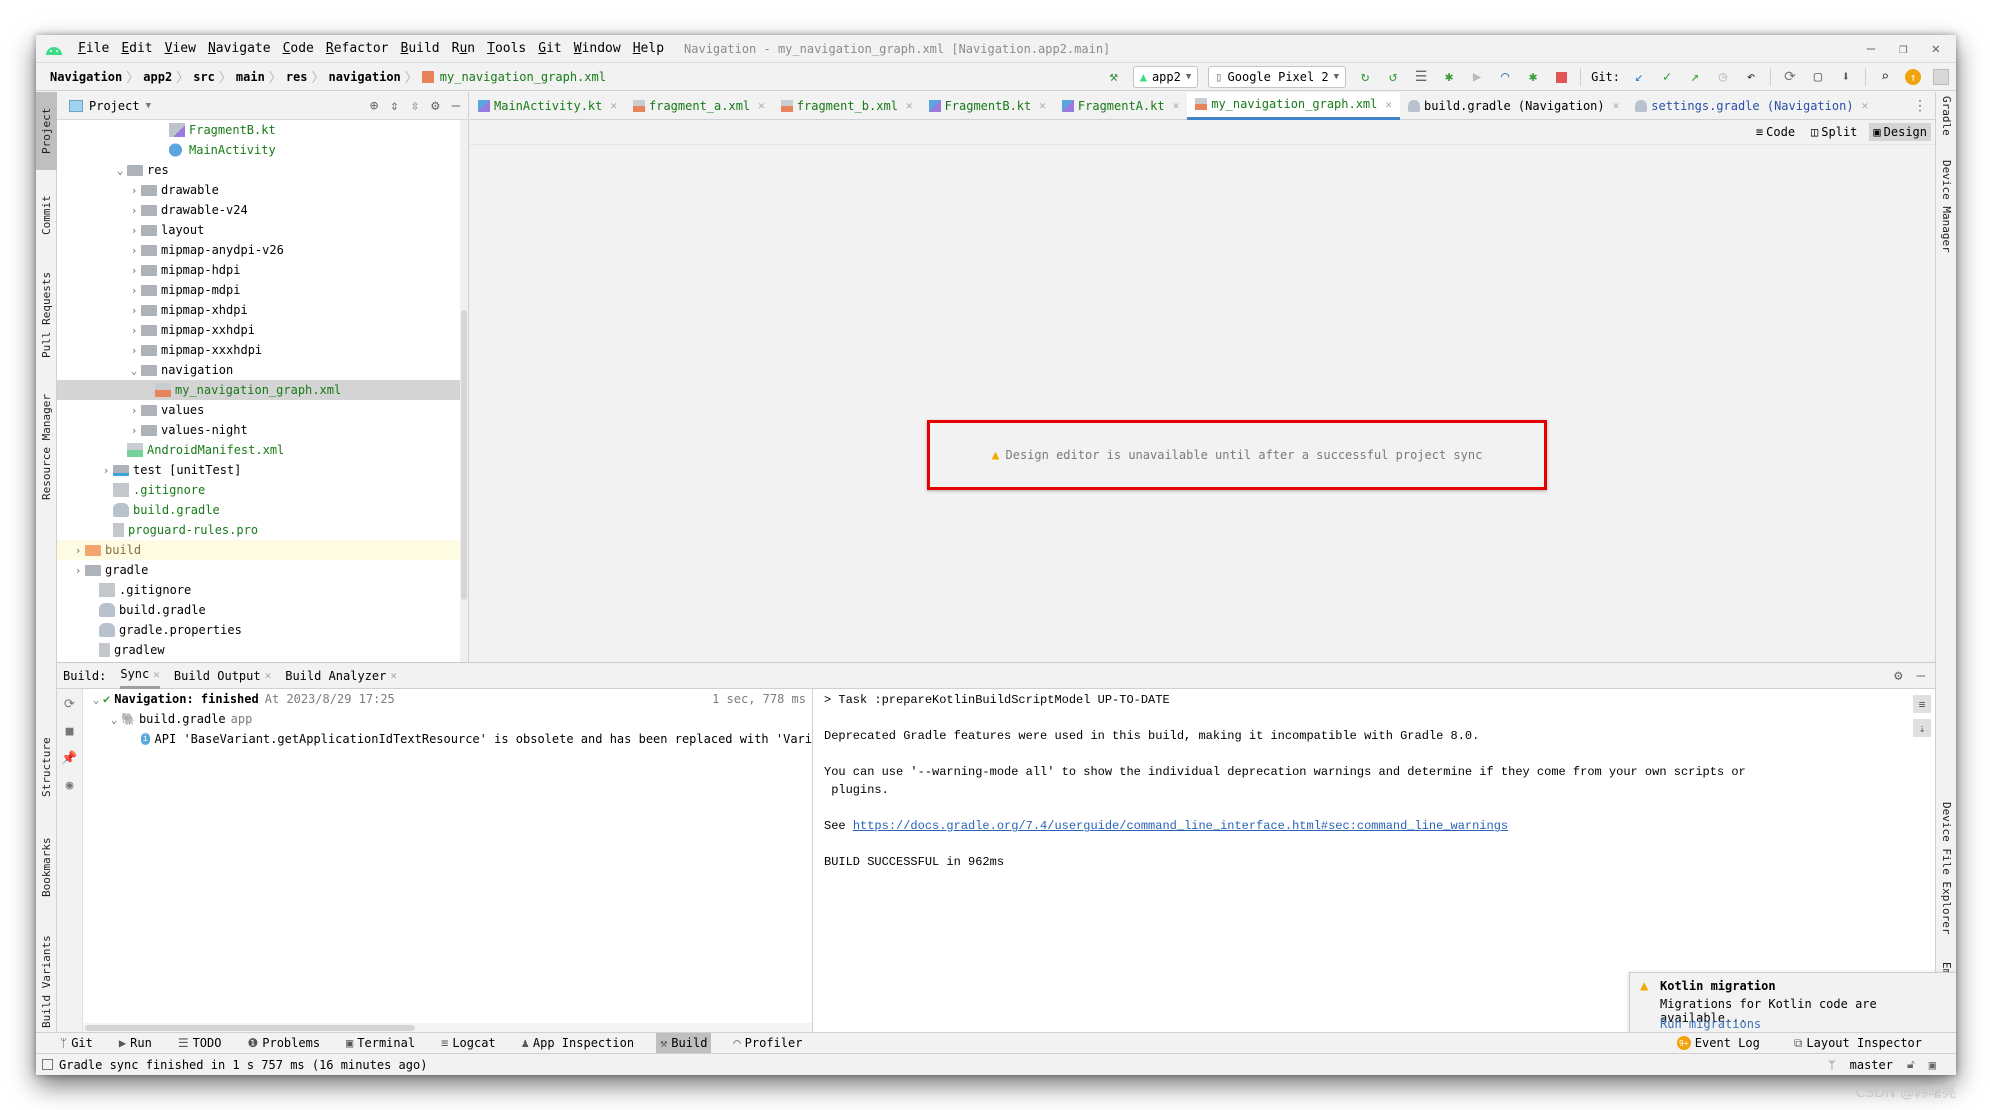 This screenshot has width=1990, height=1110. Describe the element at coordinates (1834, 132) in the screenshot. I see `view-mode-split: ◫ Split` at that location.